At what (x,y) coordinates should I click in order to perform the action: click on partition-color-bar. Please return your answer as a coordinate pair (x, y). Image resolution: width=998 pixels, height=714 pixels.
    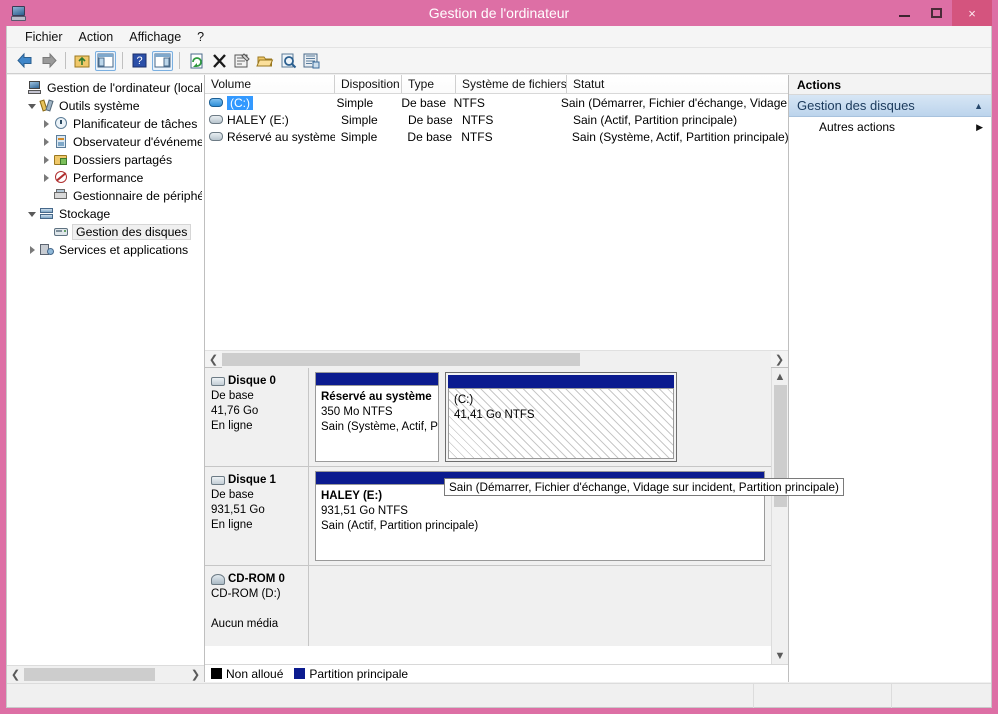
    Looking at the image, I should click on (561, 381).